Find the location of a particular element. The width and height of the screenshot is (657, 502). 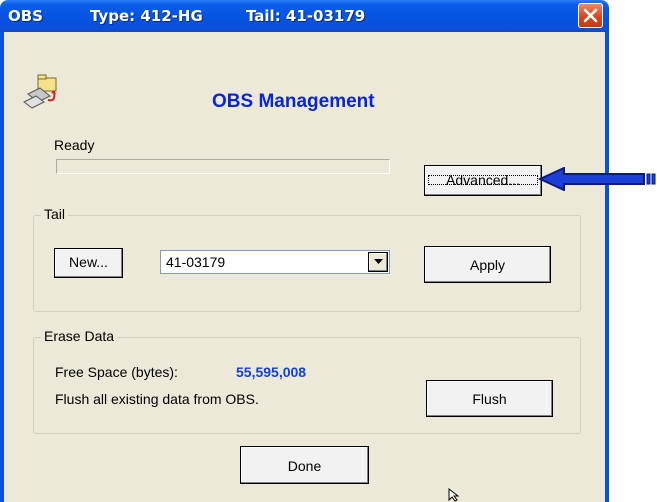

tail-select-dropdown-button is located at coordinates (378, 262).